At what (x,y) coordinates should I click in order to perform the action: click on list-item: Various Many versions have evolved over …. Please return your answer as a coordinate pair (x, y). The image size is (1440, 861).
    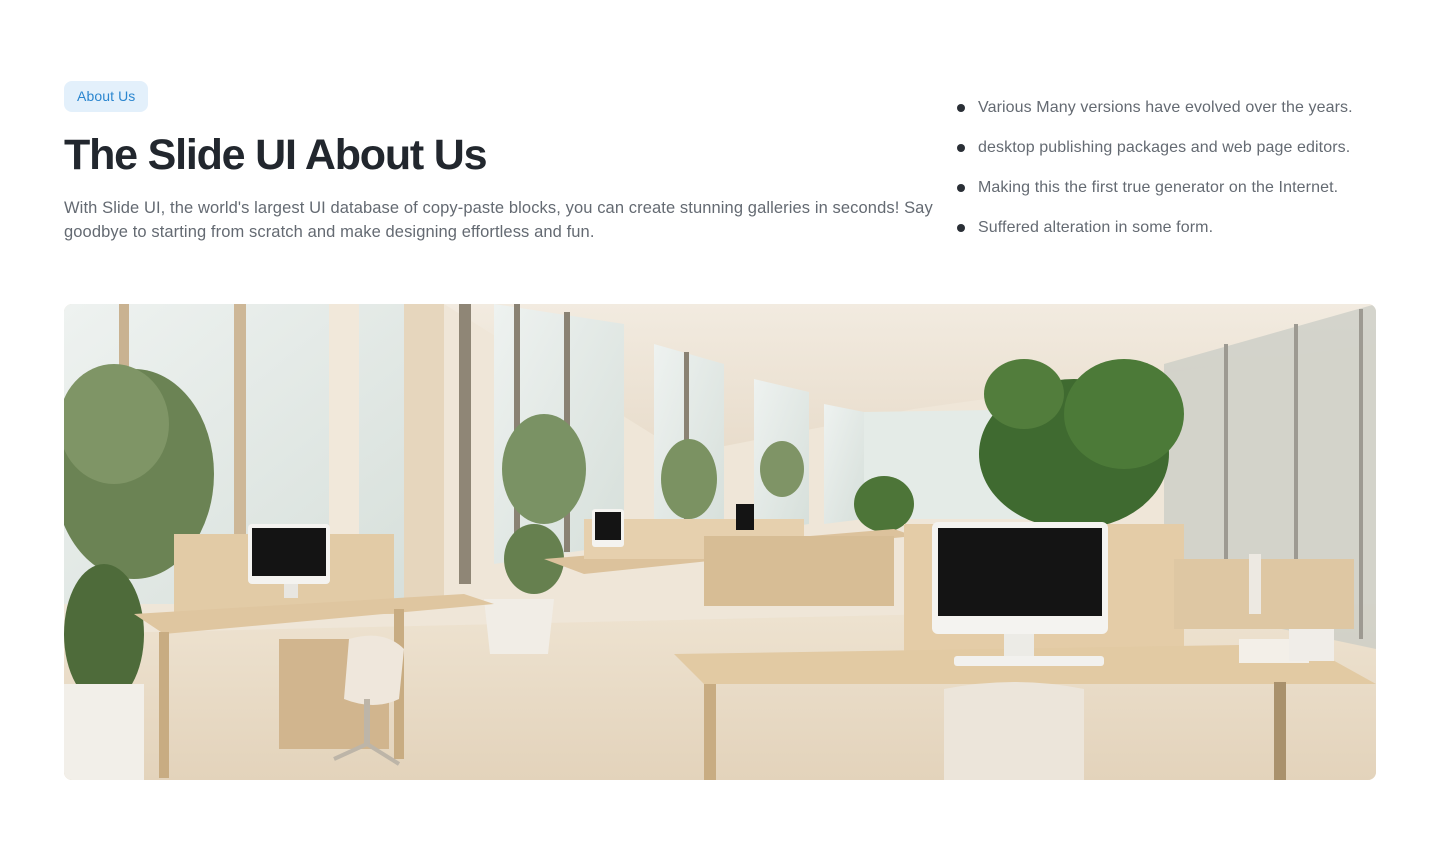
    Looking at the image, I should click on (1177, 108).